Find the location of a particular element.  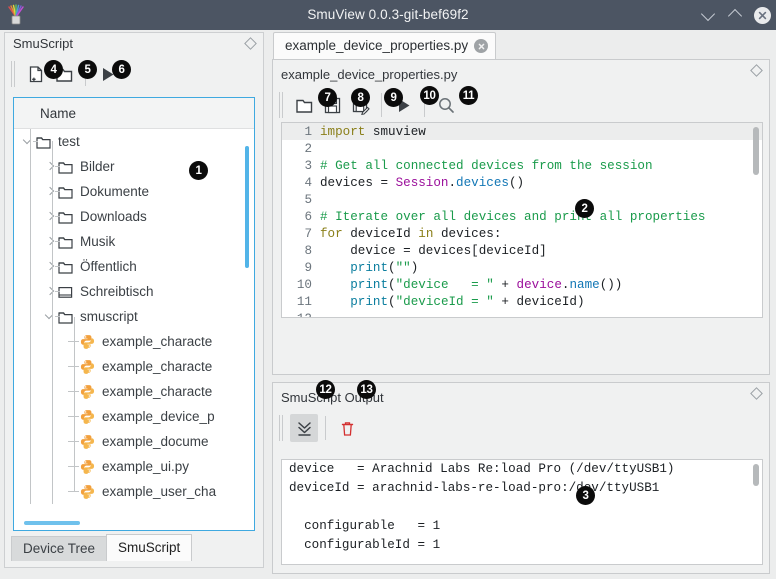

dock-tab-smuscript: SmuScript is located at coordinates (149, 547).